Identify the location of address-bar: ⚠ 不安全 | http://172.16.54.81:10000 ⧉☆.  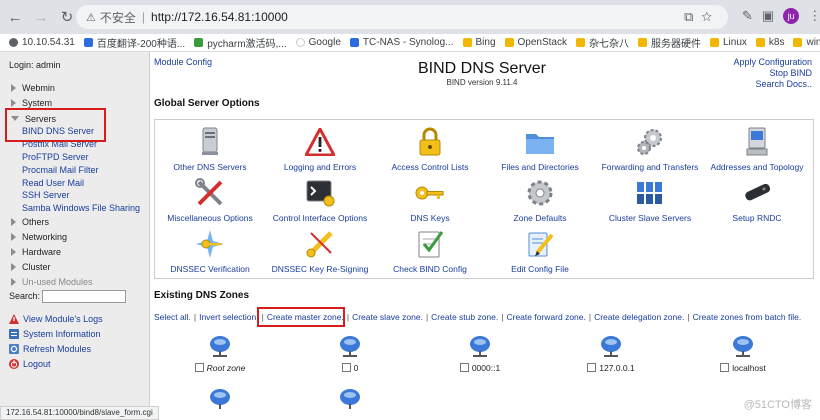
(402, 17).